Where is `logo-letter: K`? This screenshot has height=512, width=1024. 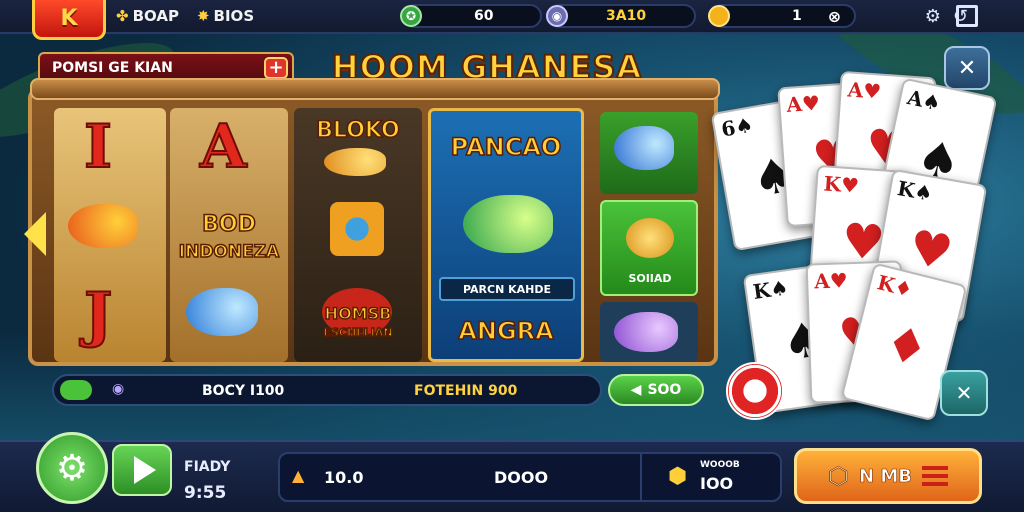
logo-letter: K is located at coordinates (69, 18).